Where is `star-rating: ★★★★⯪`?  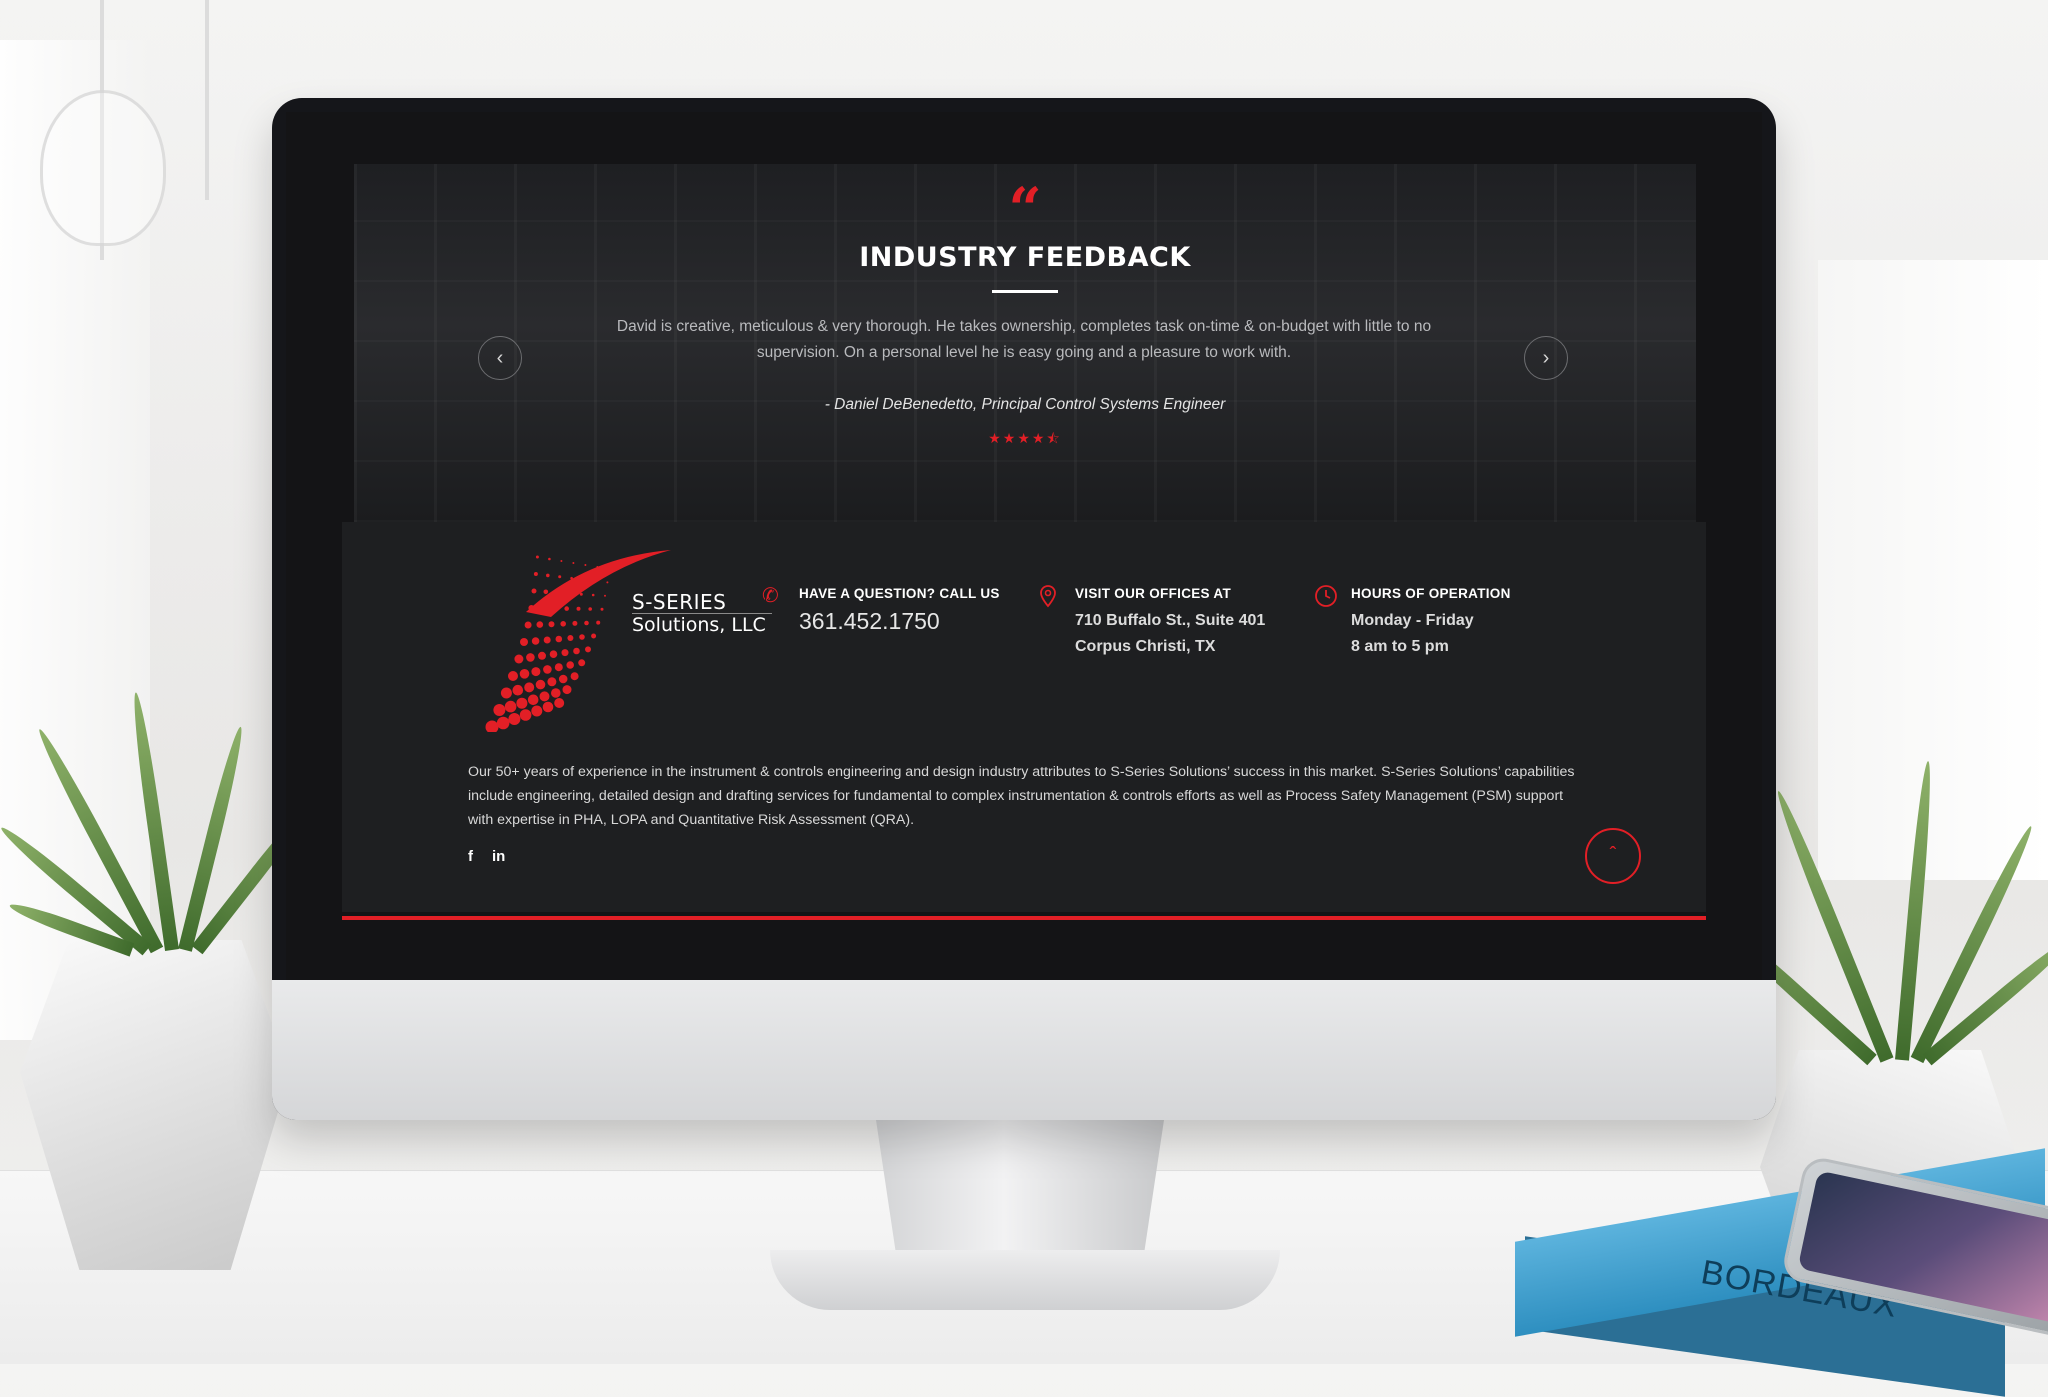 star-rating: ★★★★⯪ is located at coordinates (1025, 440).